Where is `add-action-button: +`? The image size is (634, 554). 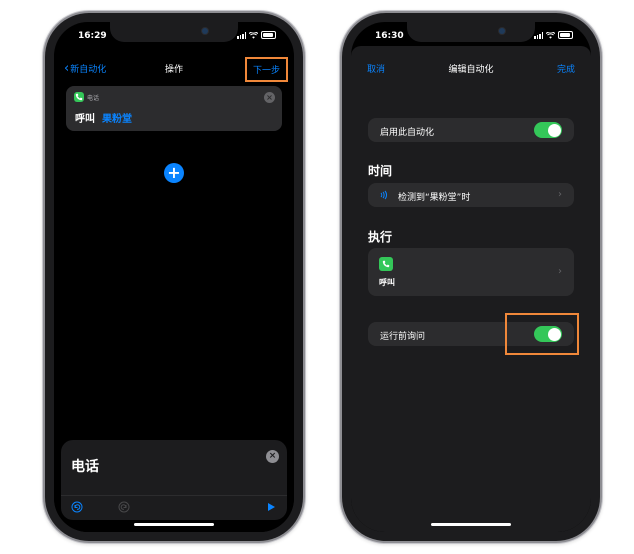 add-action-button: + is located at coordinates (174, 173).